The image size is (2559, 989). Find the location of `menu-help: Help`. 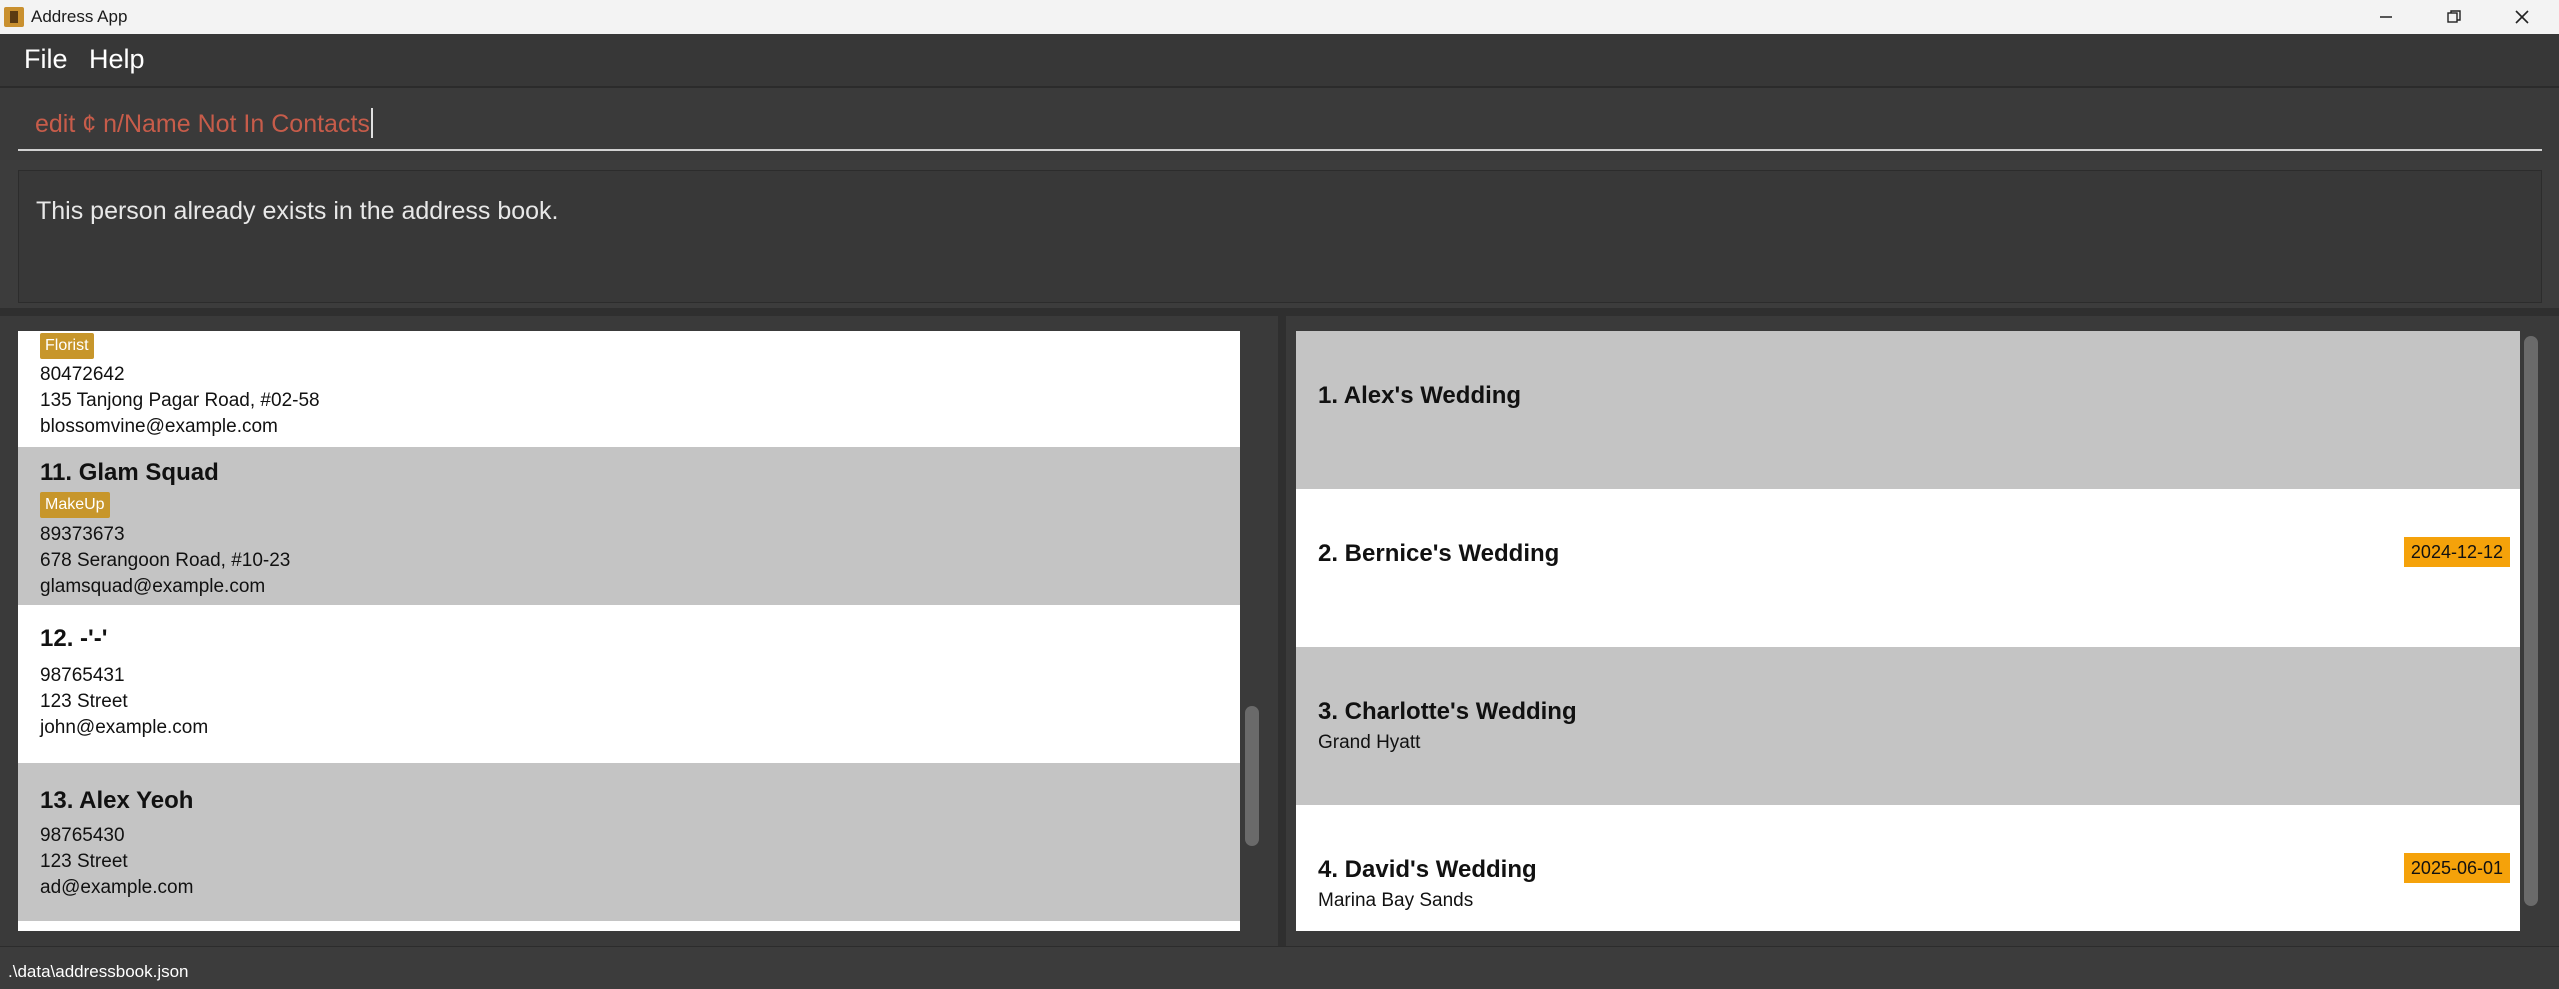

menu-help: Help is located at coordinates (117, 59).